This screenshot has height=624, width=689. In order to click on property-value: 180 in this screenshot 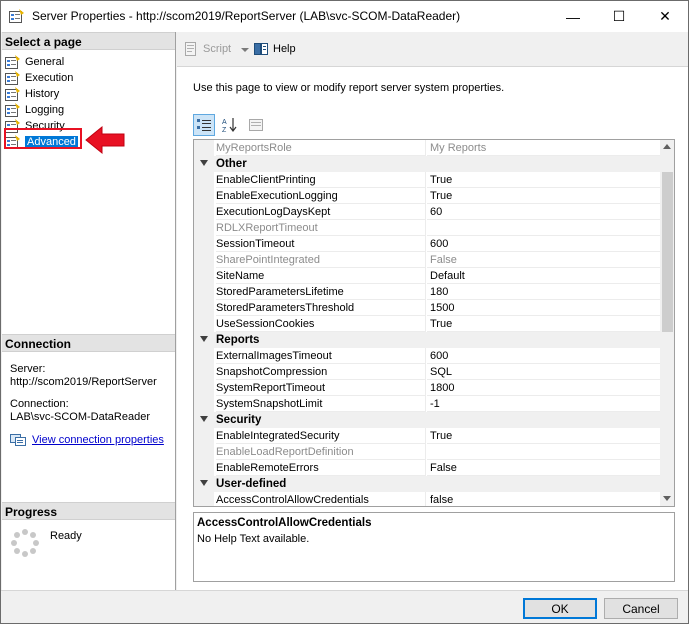, I will do `click(543, 292)`.